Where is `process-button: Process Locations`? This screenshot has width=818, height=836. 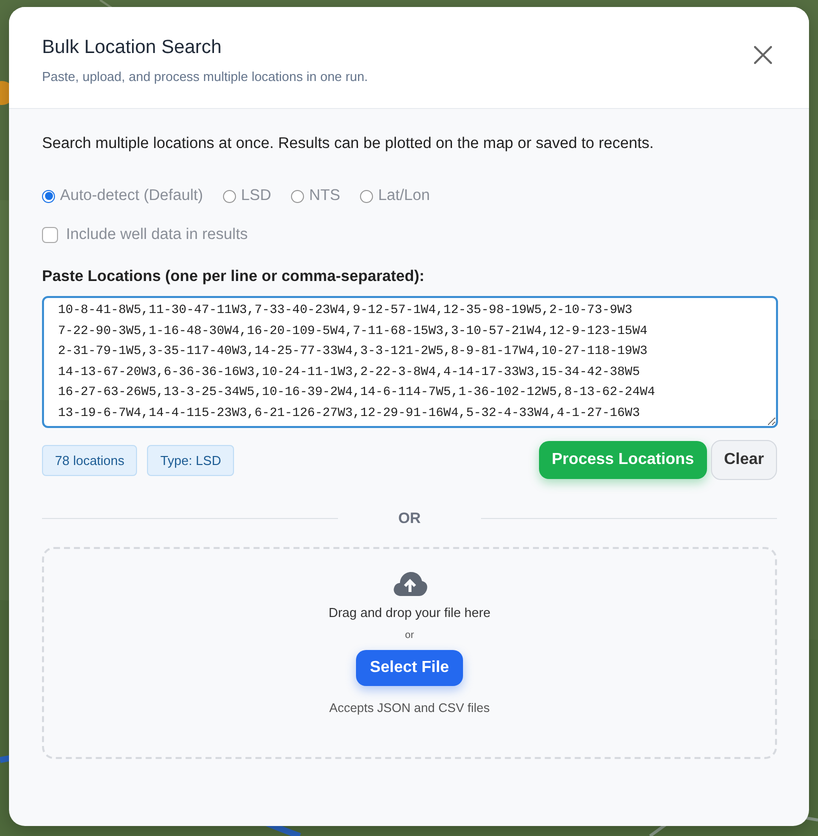 process-button: Process Locations is located at coordinates (622, 460).